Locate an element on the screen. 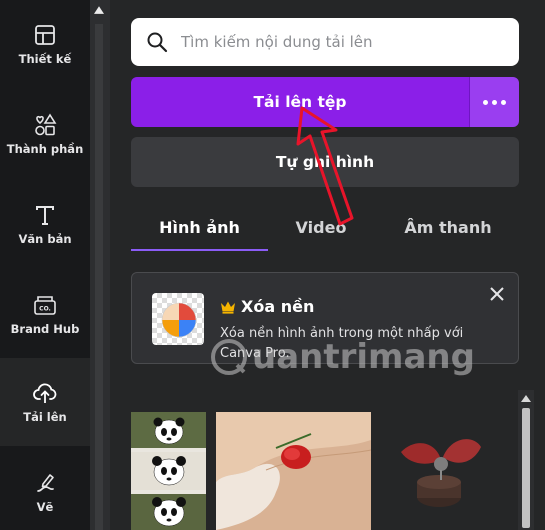 The image size is (545, 530). search-box is located at coordinates (325, 42).